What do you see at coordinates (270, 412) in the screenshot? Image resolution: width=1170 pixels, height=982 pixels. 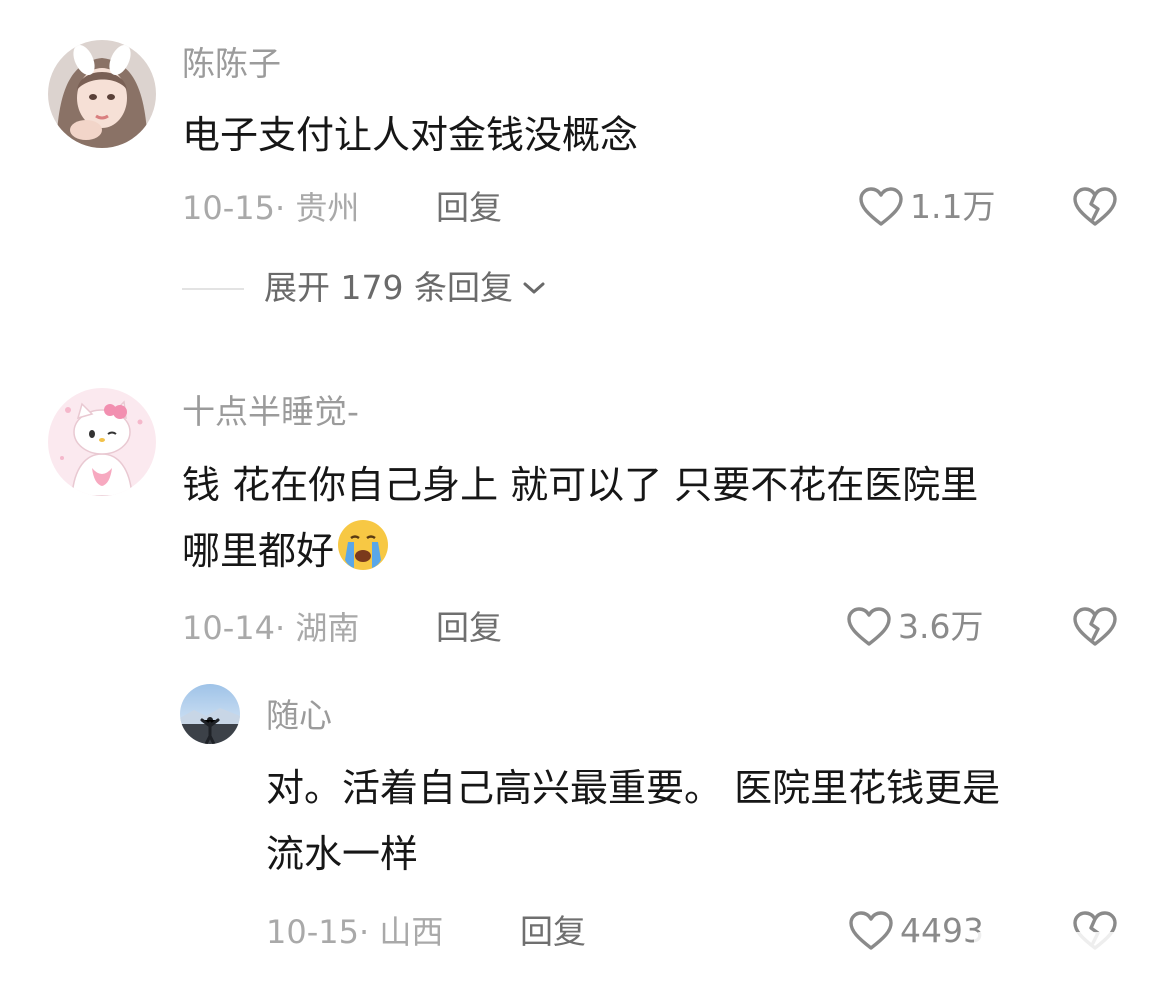 I see `comment-username: 十点半睡觉-` at bounding box center [270, 412].